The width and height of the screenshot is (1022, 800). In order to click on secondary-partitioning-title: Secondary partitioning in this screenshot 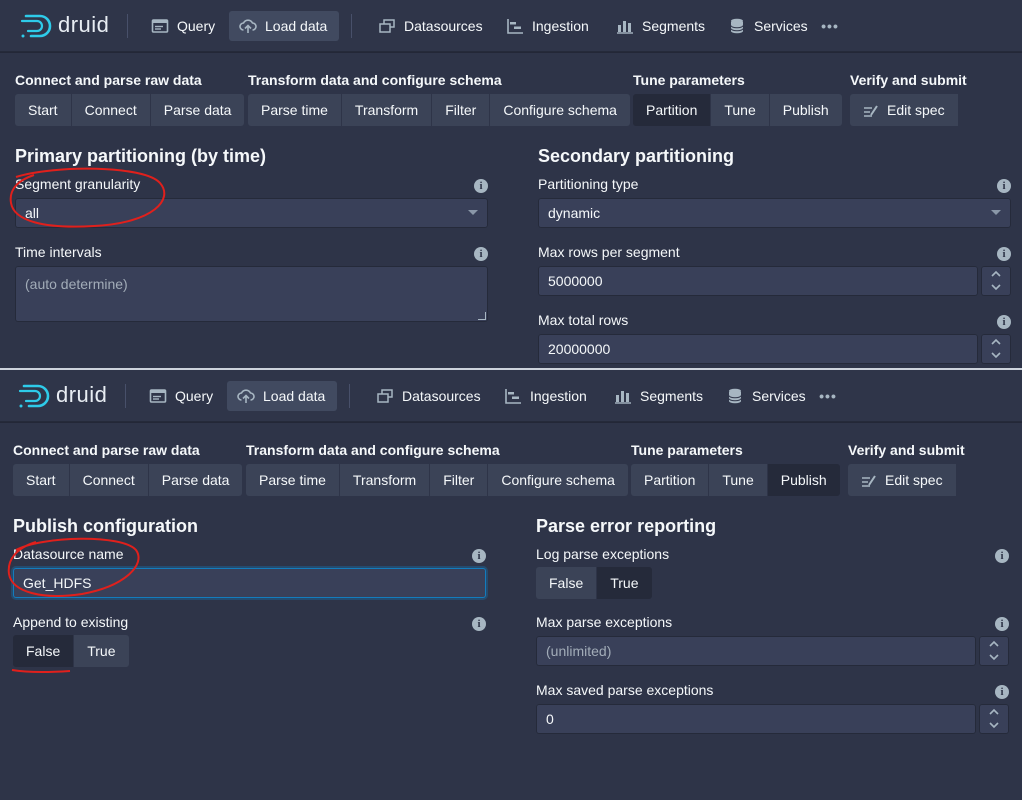, I will do `click(636, 156)`.